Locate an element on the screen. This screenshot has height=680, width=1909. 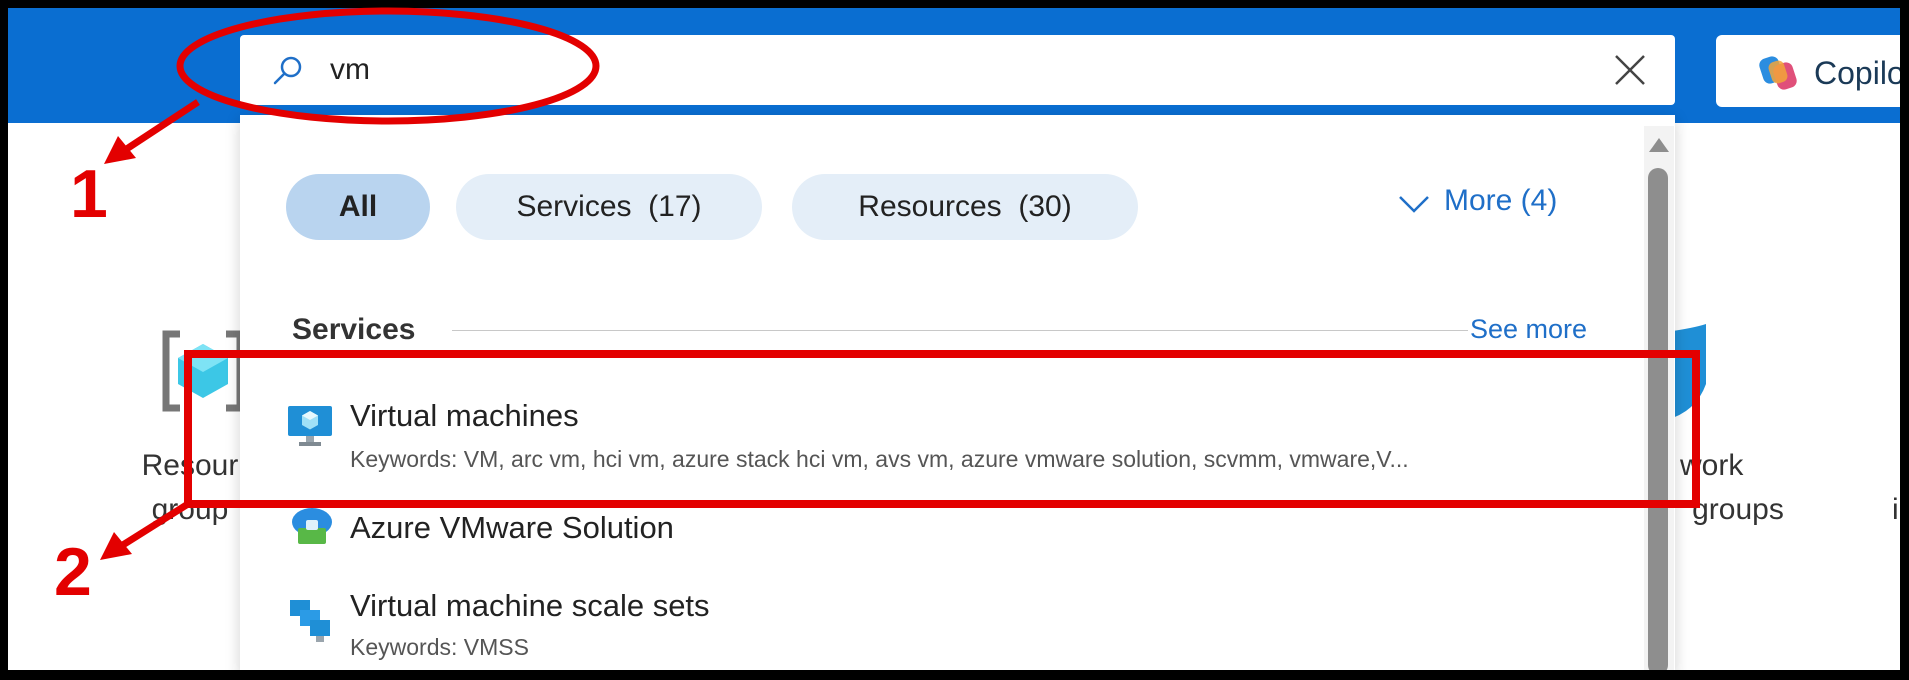
filter-label: Resources (30) is located at coordinates (965, 206).